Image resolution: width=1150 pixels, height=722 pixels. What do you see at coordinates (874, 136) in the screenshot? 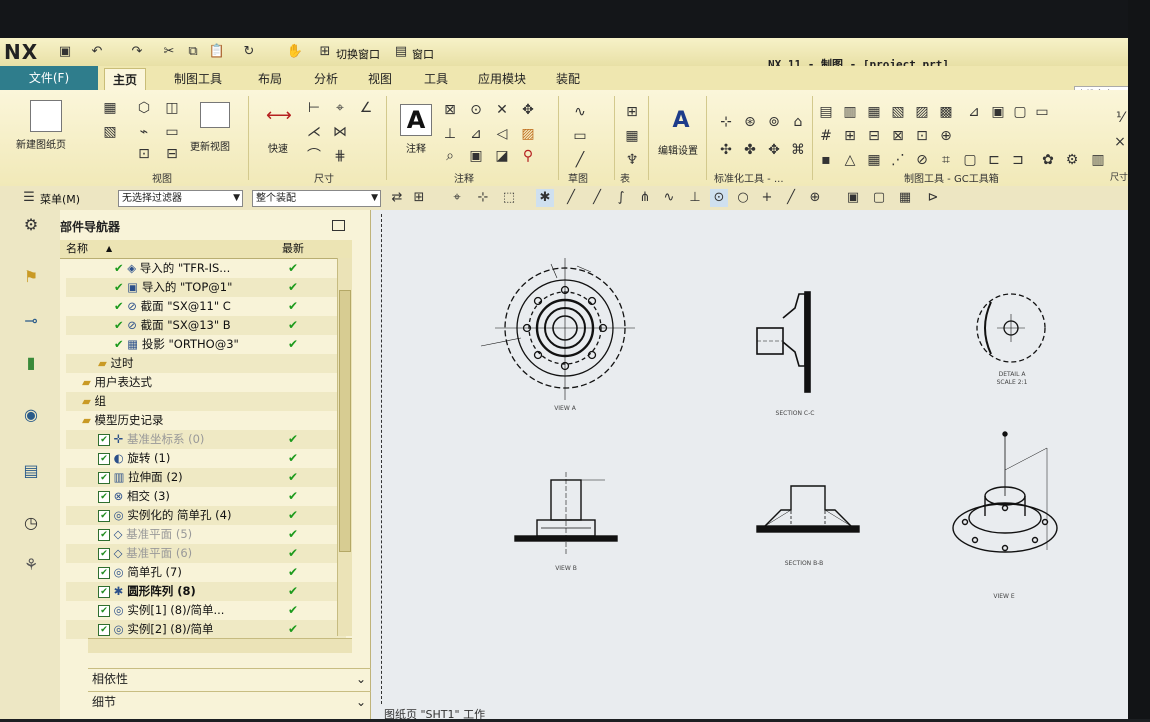
I see `gc-tool-13-icon: ⊟` at bounding box center [874, 136].